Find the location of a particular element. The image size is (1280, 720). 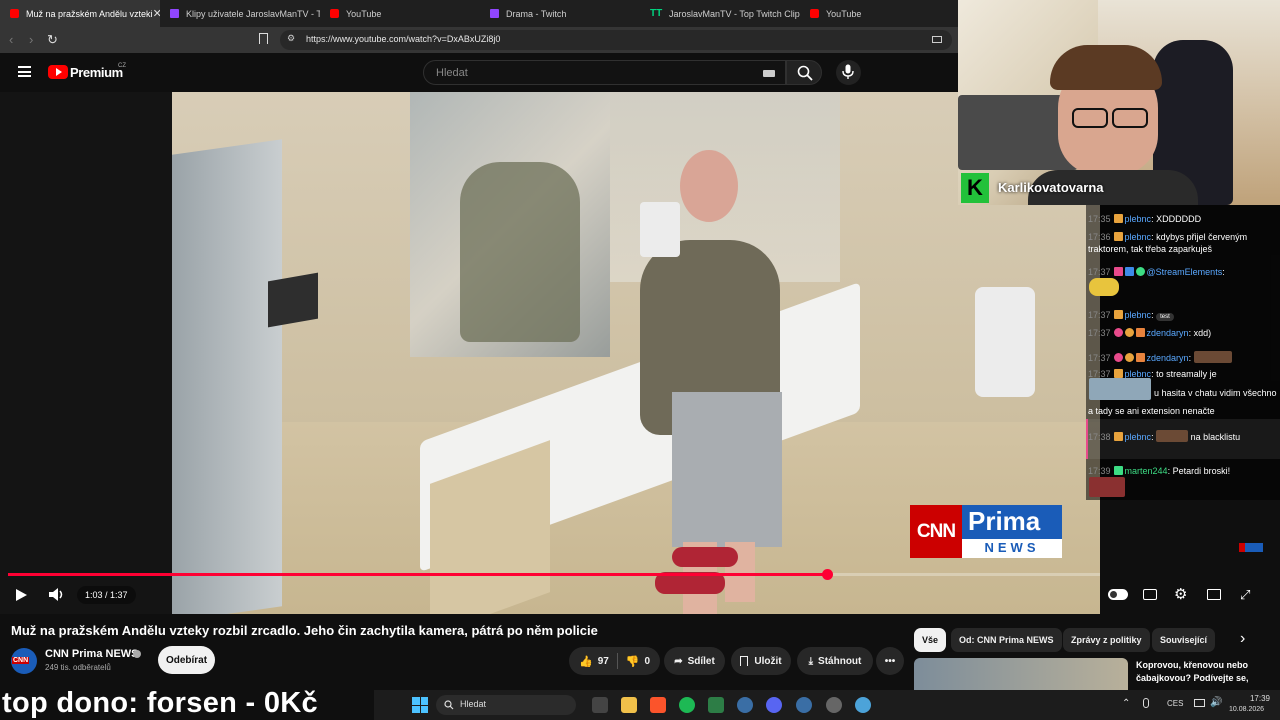

tab-title: YouTube is located at coordinates (364, 13).